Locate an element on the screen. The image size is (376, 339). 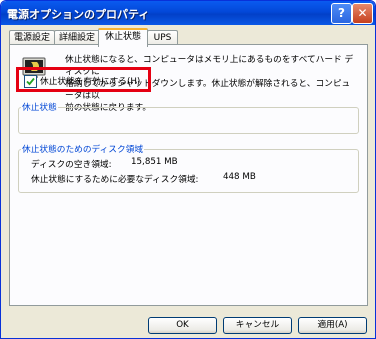
required-space-value: 448 MB is located at coordinates (239, 177).